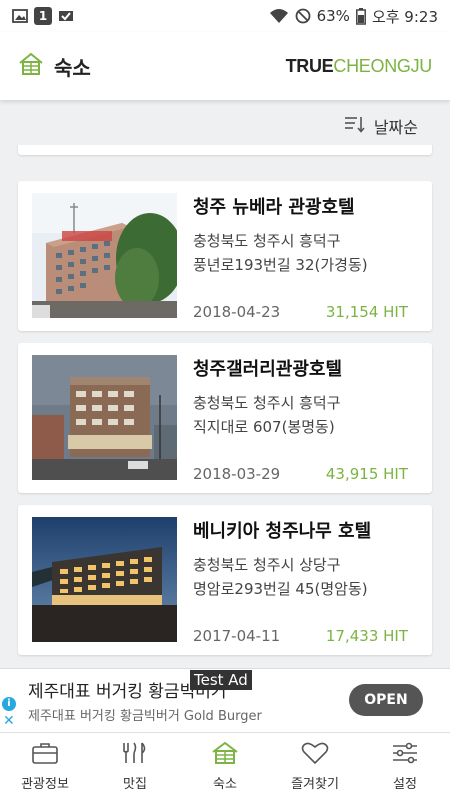 The image size is (450, 800). Describe the element at coordinates (9, 721) in the screenshot. I see `ad-close-icon: ✕` at that location.